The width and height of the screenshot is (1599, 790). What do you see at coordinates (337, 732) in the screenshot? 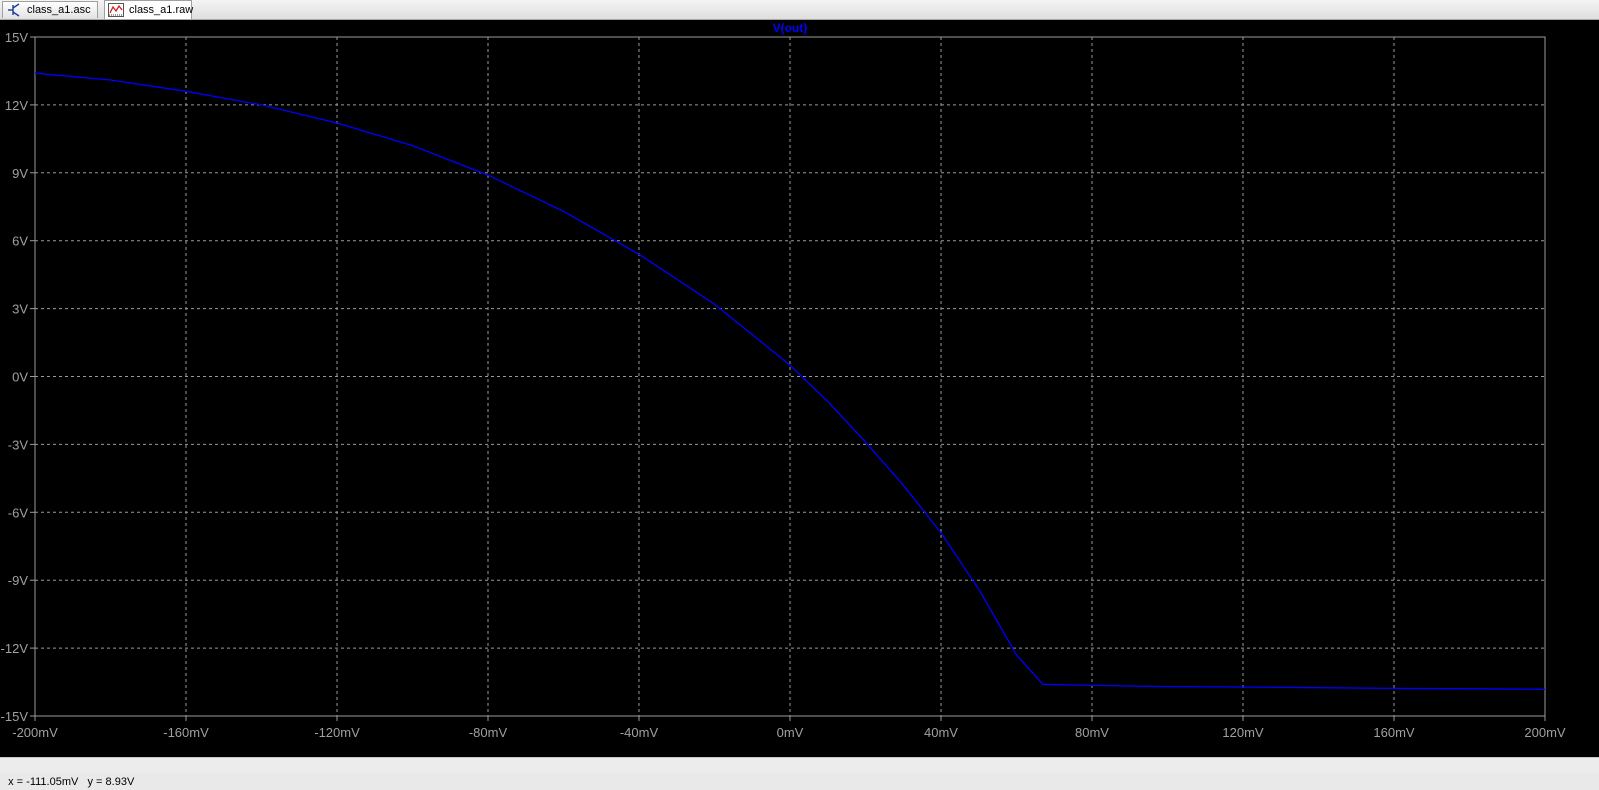
I see `x-tick-label: -120mV` at bounding box center [337, 732].